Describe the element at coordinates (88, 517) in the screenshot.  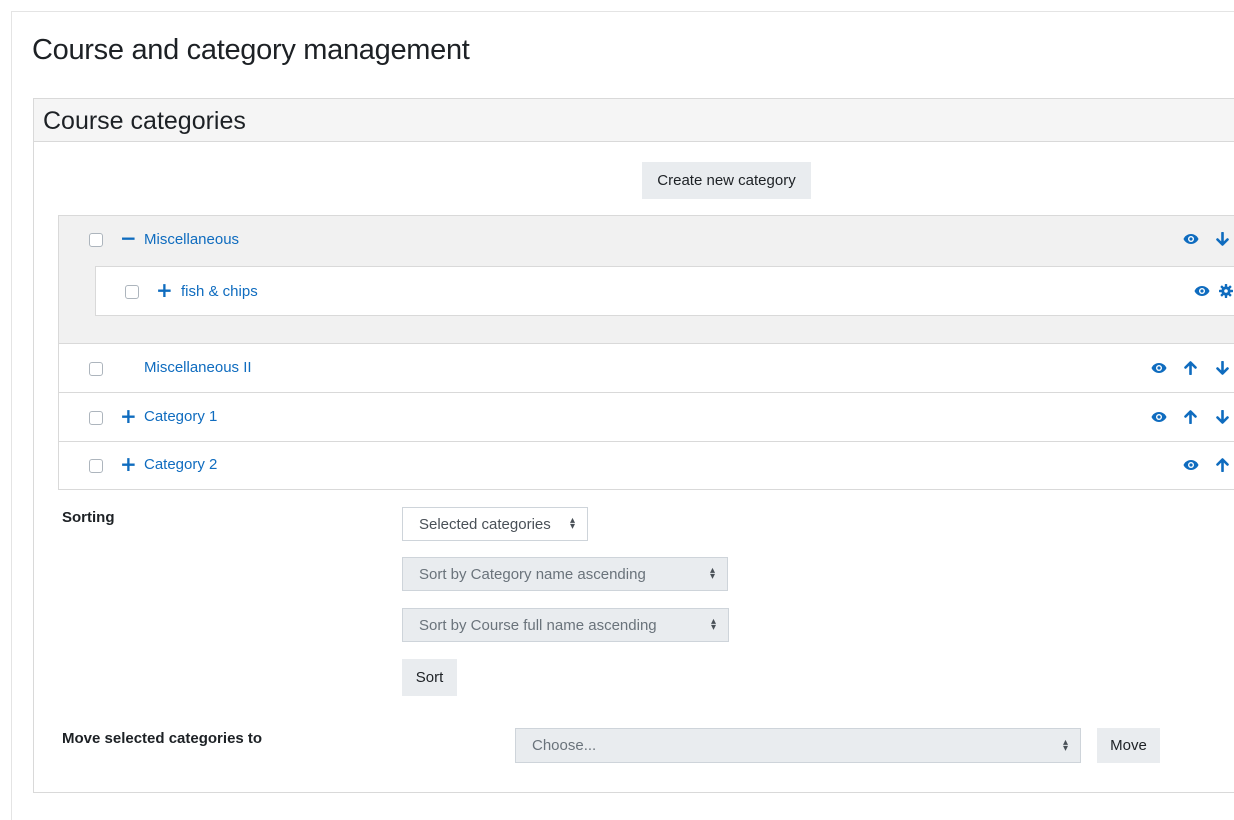
I see `sorting-label: Sorting` at that location.